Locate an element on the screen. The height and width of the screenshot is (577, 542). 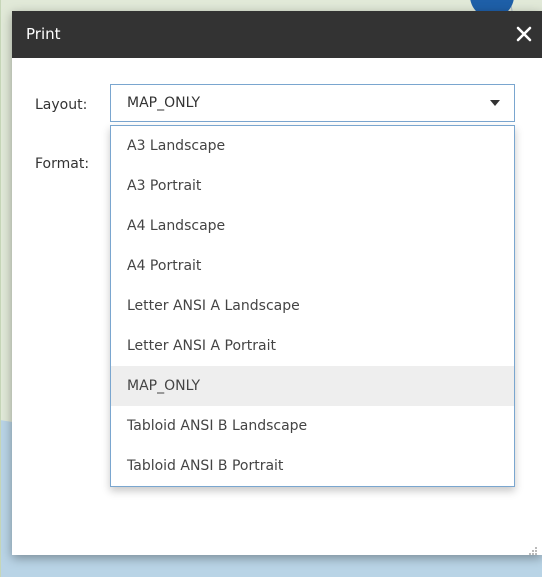
layout-option: A3 Portrait is located at coordinates (312, 186).